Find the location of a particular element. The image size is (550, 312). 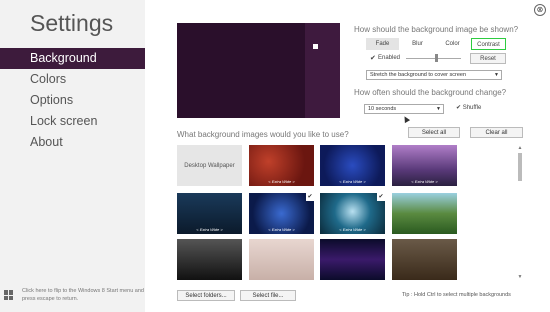

enabled-row: ✔ Enabled Reset is located at coordinates (436, 58).